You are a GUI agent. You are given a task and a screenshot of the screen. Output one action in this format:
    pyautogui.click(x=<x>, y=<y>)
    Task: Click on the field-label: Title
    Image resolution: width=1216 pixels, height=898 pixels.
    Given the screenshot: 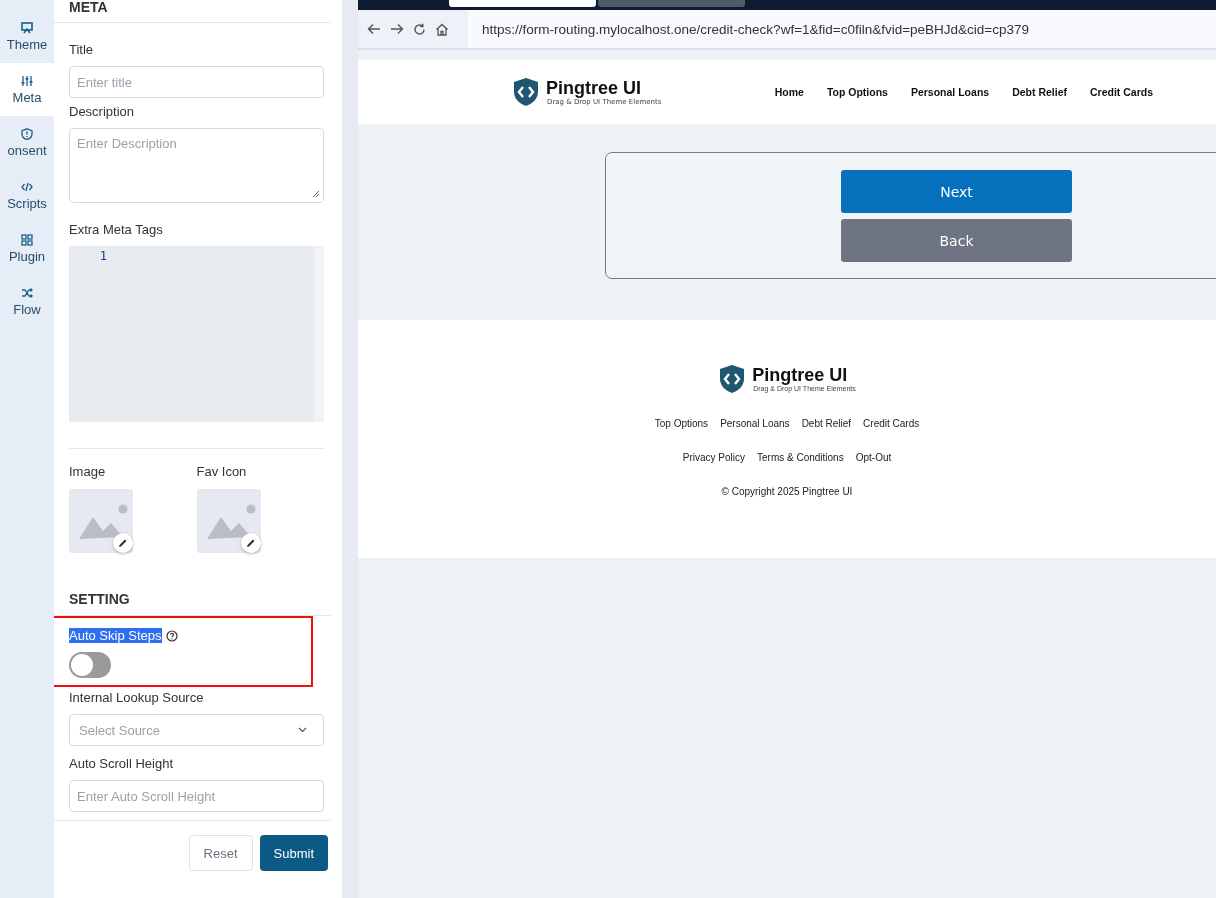 What is the action you would take?
    pyautogui.click(x=82, y=49)
    